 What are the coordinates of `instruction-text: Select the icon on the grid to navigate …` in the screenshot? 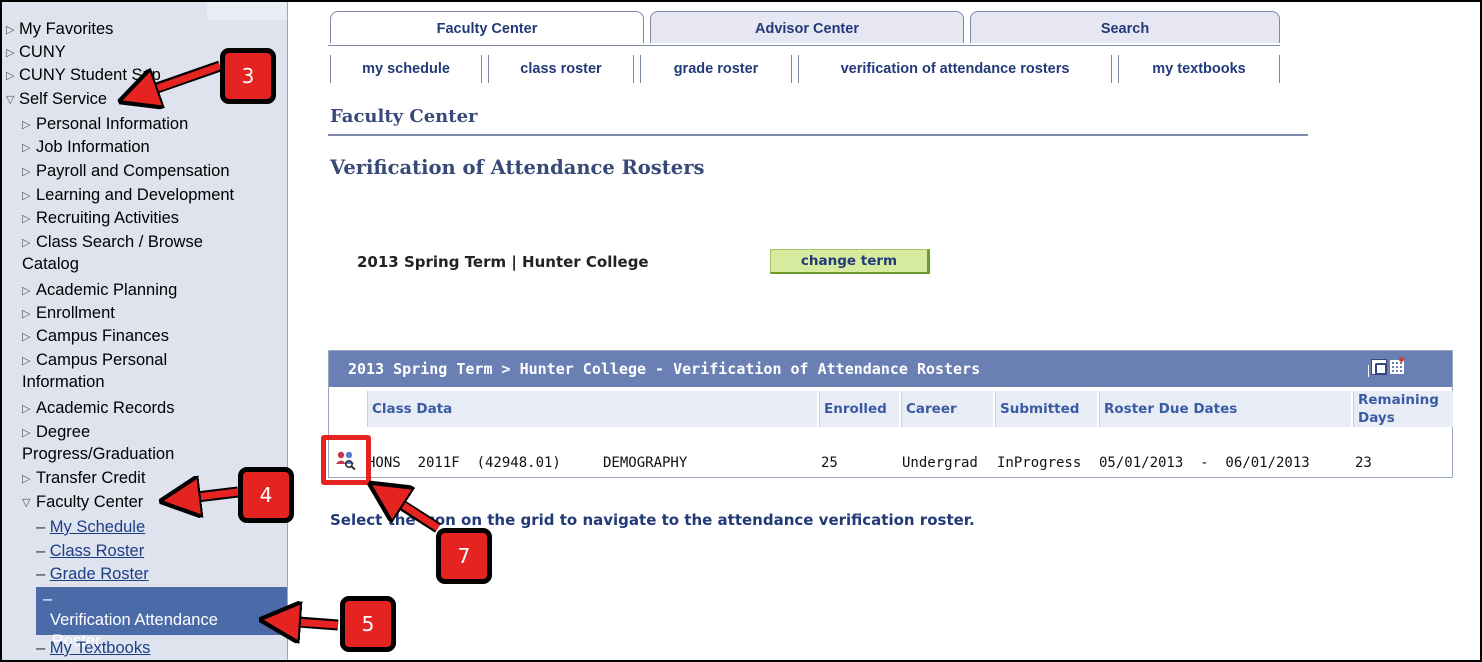 It's located at (652, 520).